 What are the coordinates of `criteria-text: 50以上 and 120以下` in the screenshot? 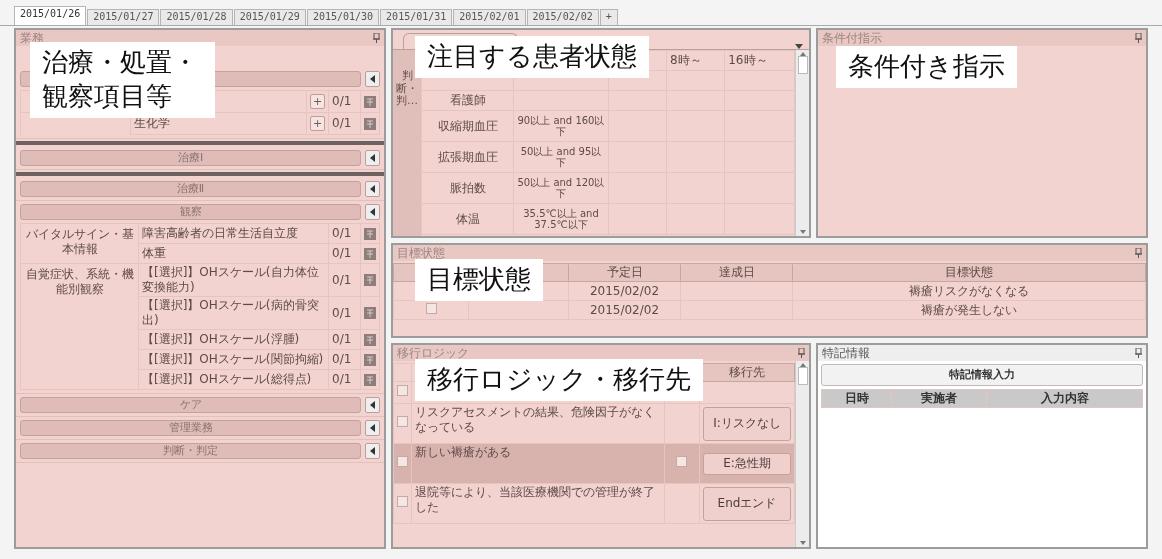 It's located at (561, 188).